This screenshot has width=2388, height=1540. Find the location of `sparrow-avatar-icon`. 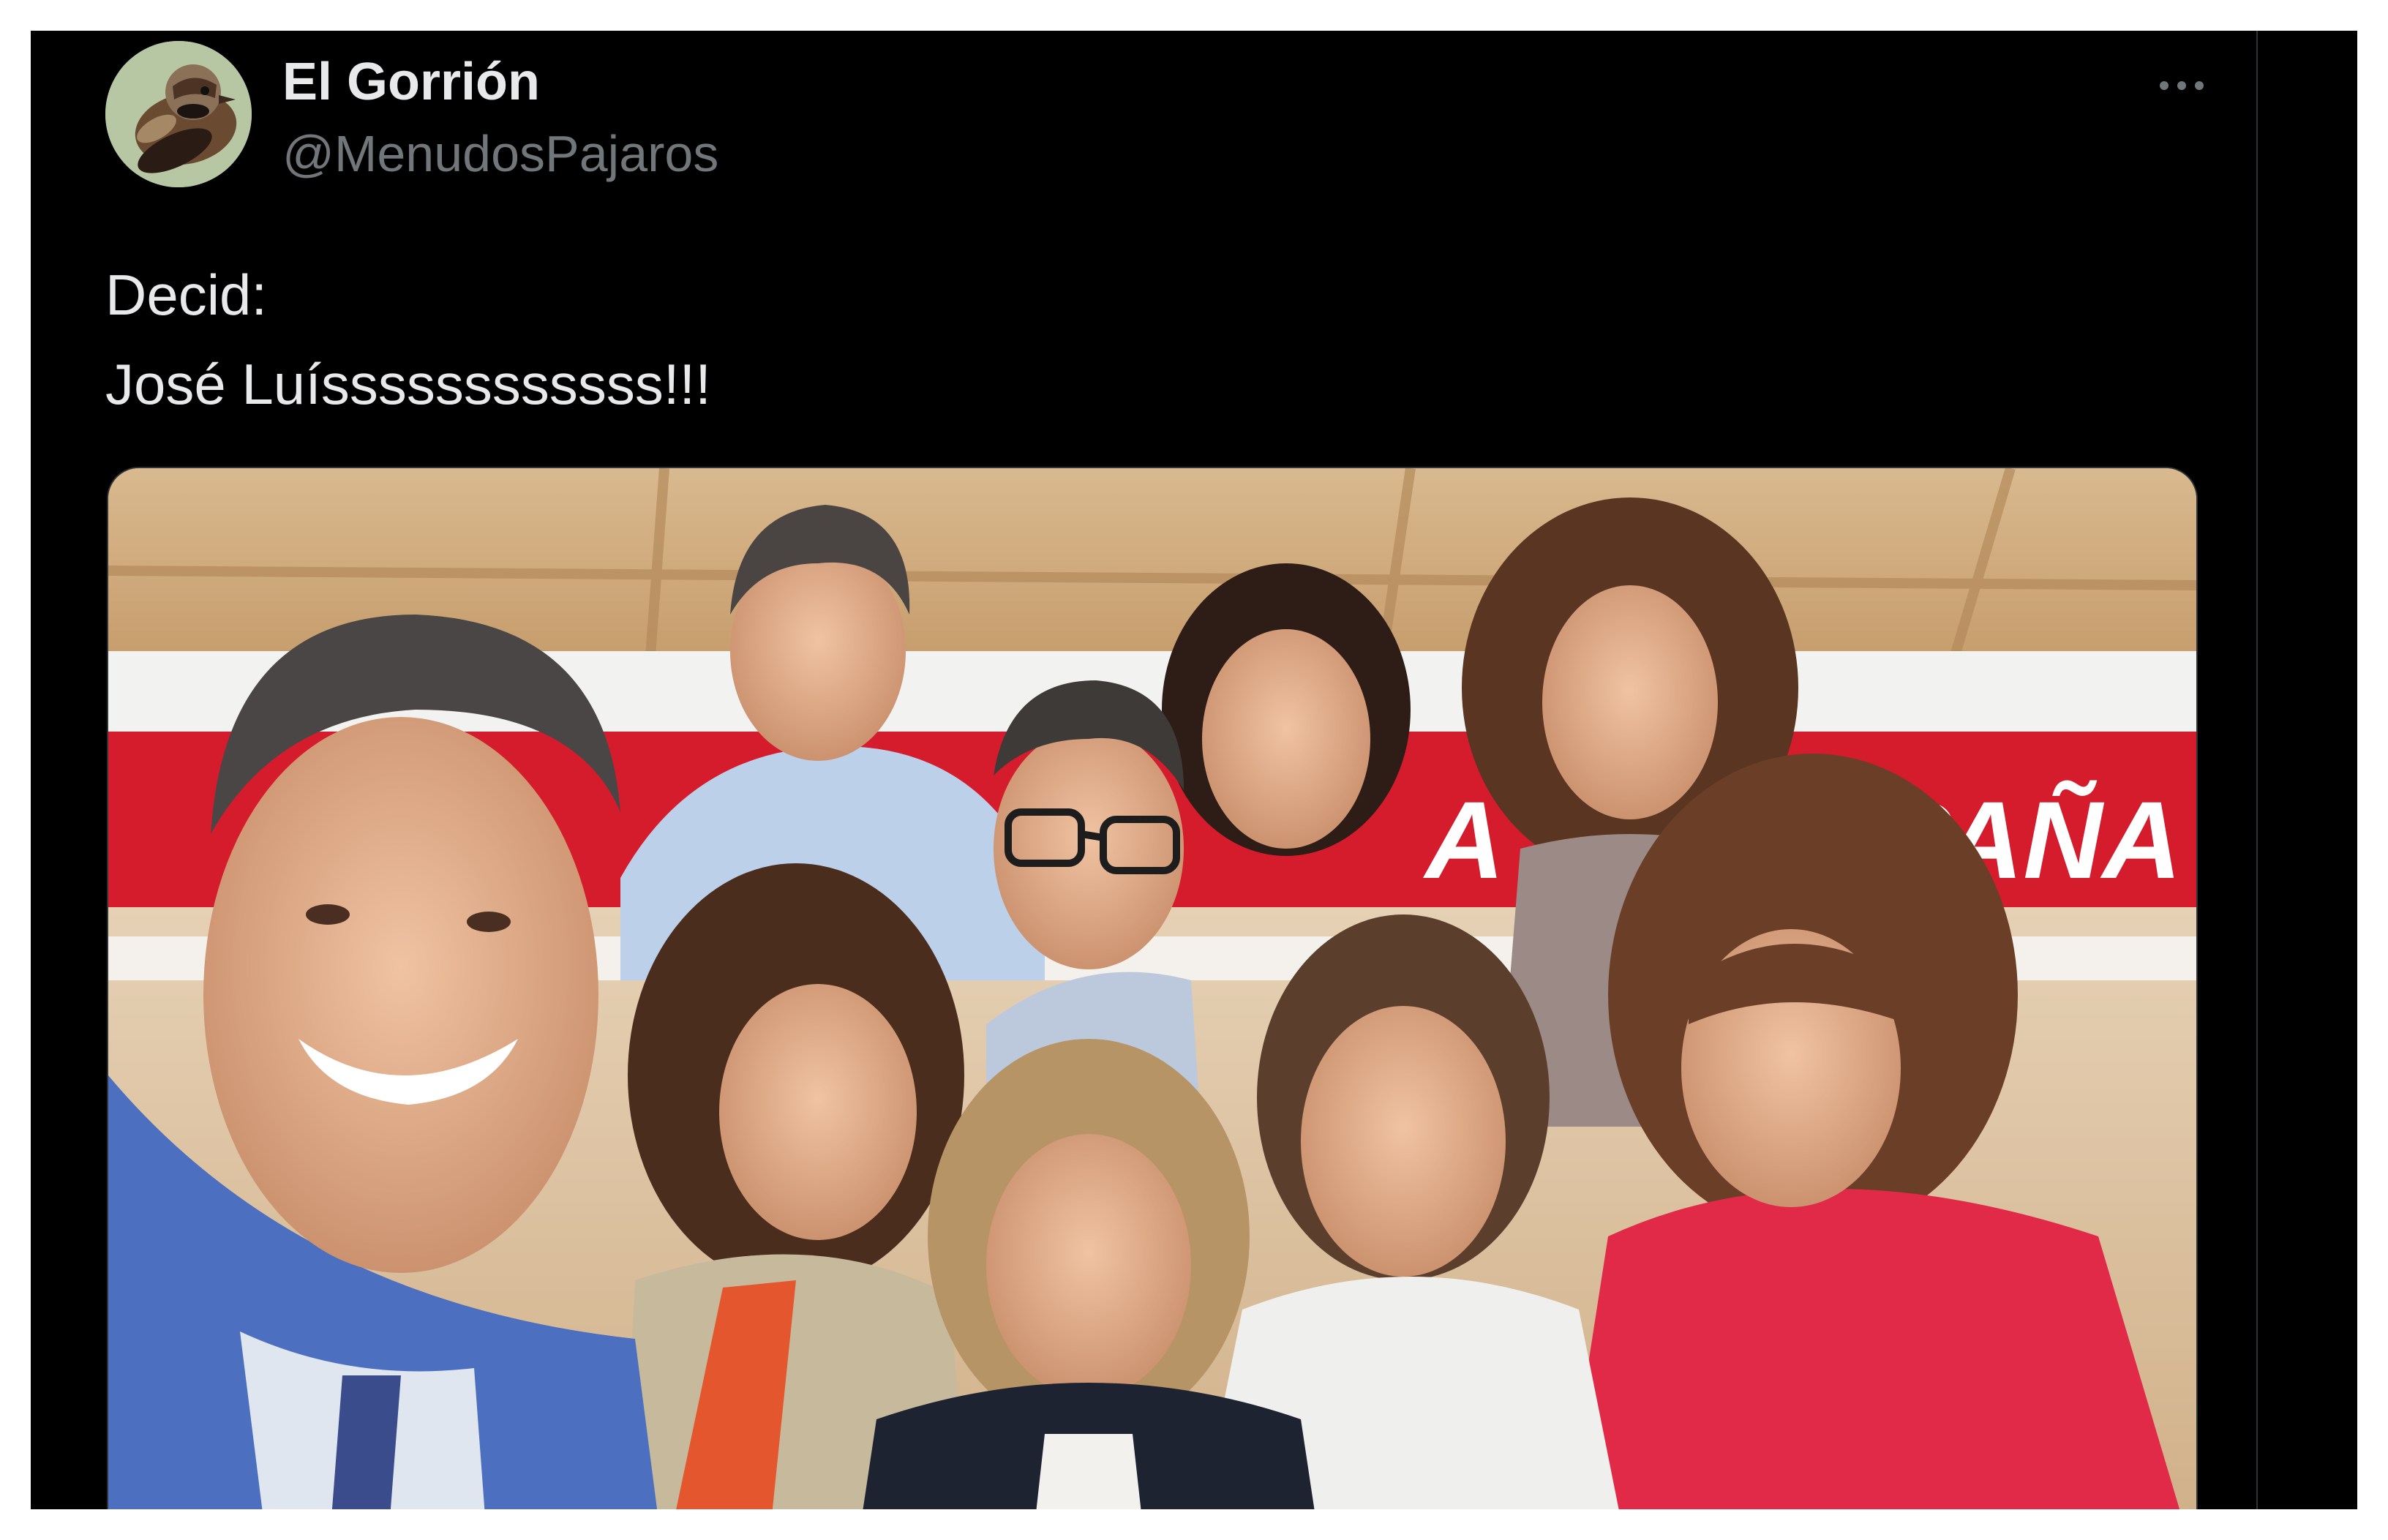

sparrow-avatar-icon is located at coordinates (178, 114).